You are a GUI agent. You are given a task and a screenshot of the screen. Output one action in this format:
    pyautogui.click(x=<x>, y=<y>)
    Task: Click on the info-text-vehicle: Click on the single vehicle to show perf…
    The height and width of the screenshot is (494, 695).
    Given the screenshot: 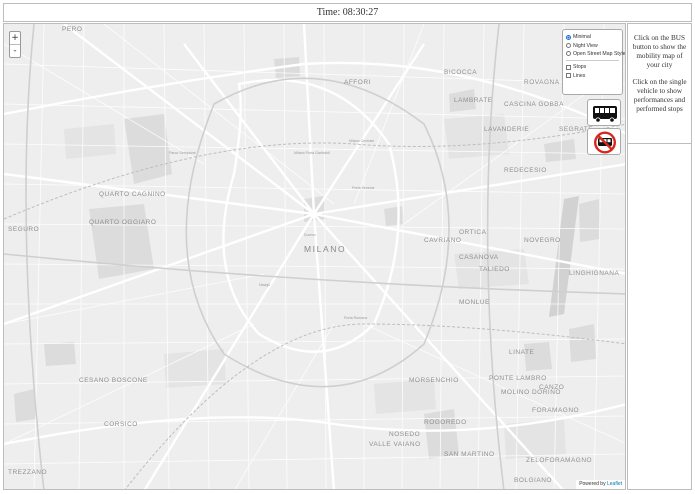 What is the action you would take?
    pyautogui.click(x=659, y=95)
    